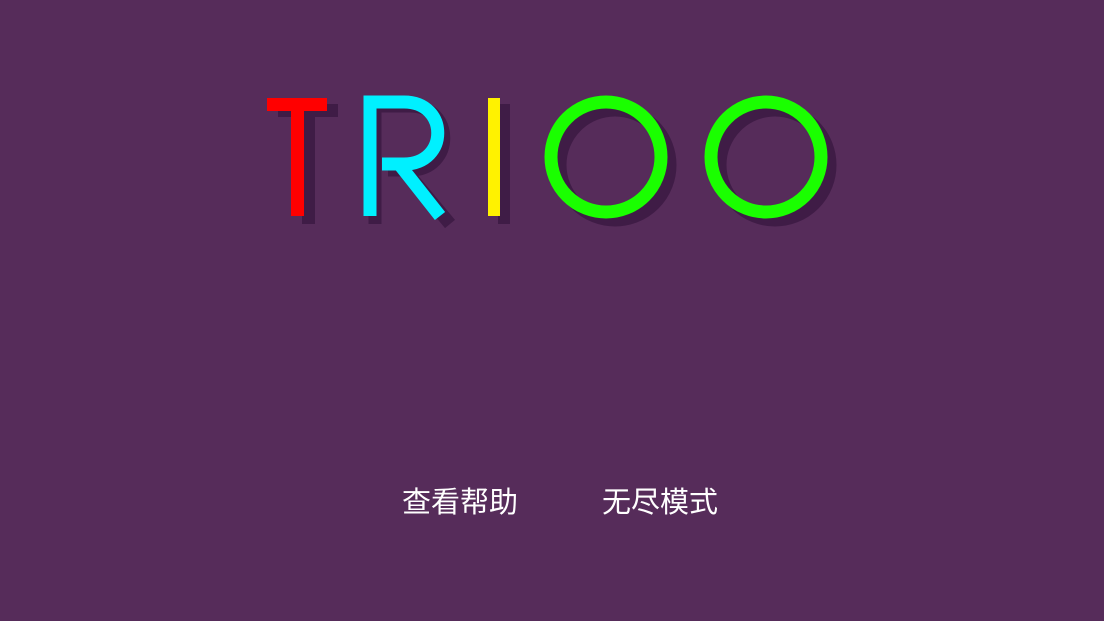 The width and height of the screenshot is (1104, 621). I want to click on endless-mode-button: 无尽模式, so click(660, 502).